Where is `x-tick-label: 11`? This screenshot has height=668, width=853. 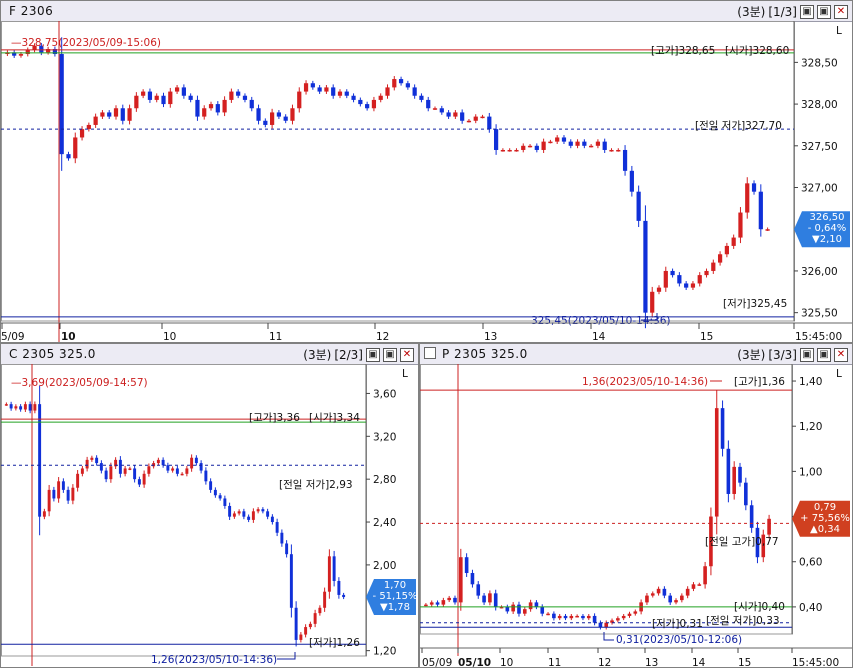 x-tick-label: 11 is located at coordinates (554, 662).